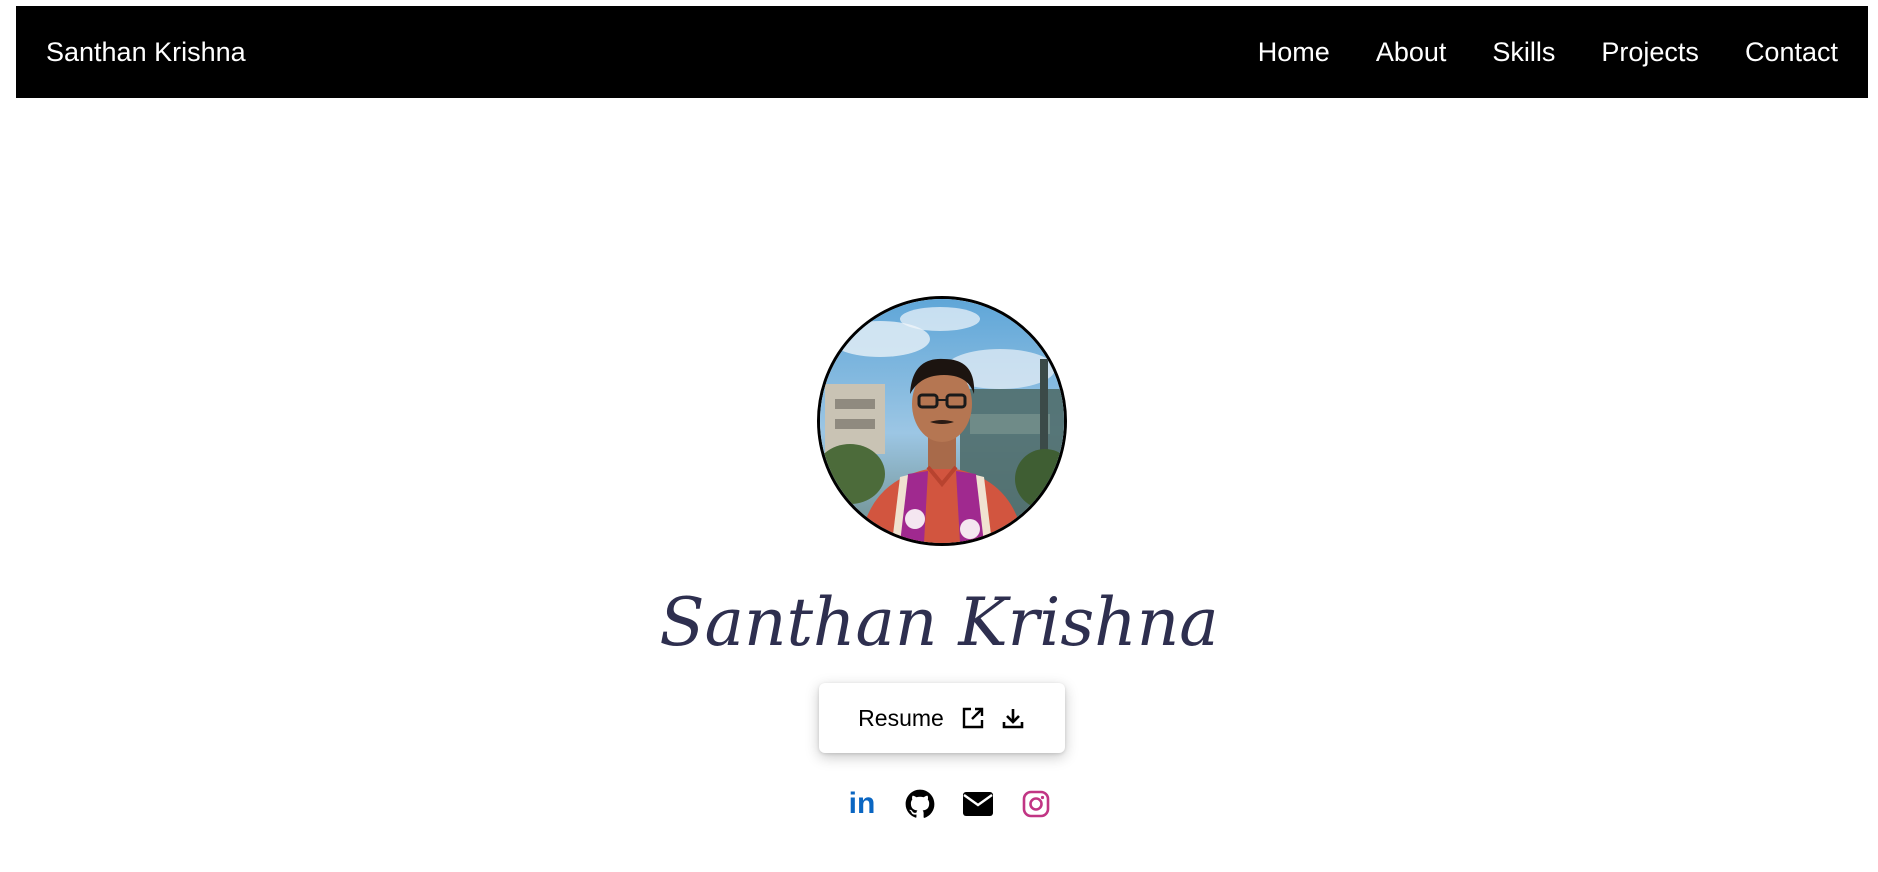 This screenshot has height=872, width=1878. What do you see at coordinates (146, 52) in the screenshot?
I see `brand-link: Santhan Krishna` at bounding box center [146, 52].